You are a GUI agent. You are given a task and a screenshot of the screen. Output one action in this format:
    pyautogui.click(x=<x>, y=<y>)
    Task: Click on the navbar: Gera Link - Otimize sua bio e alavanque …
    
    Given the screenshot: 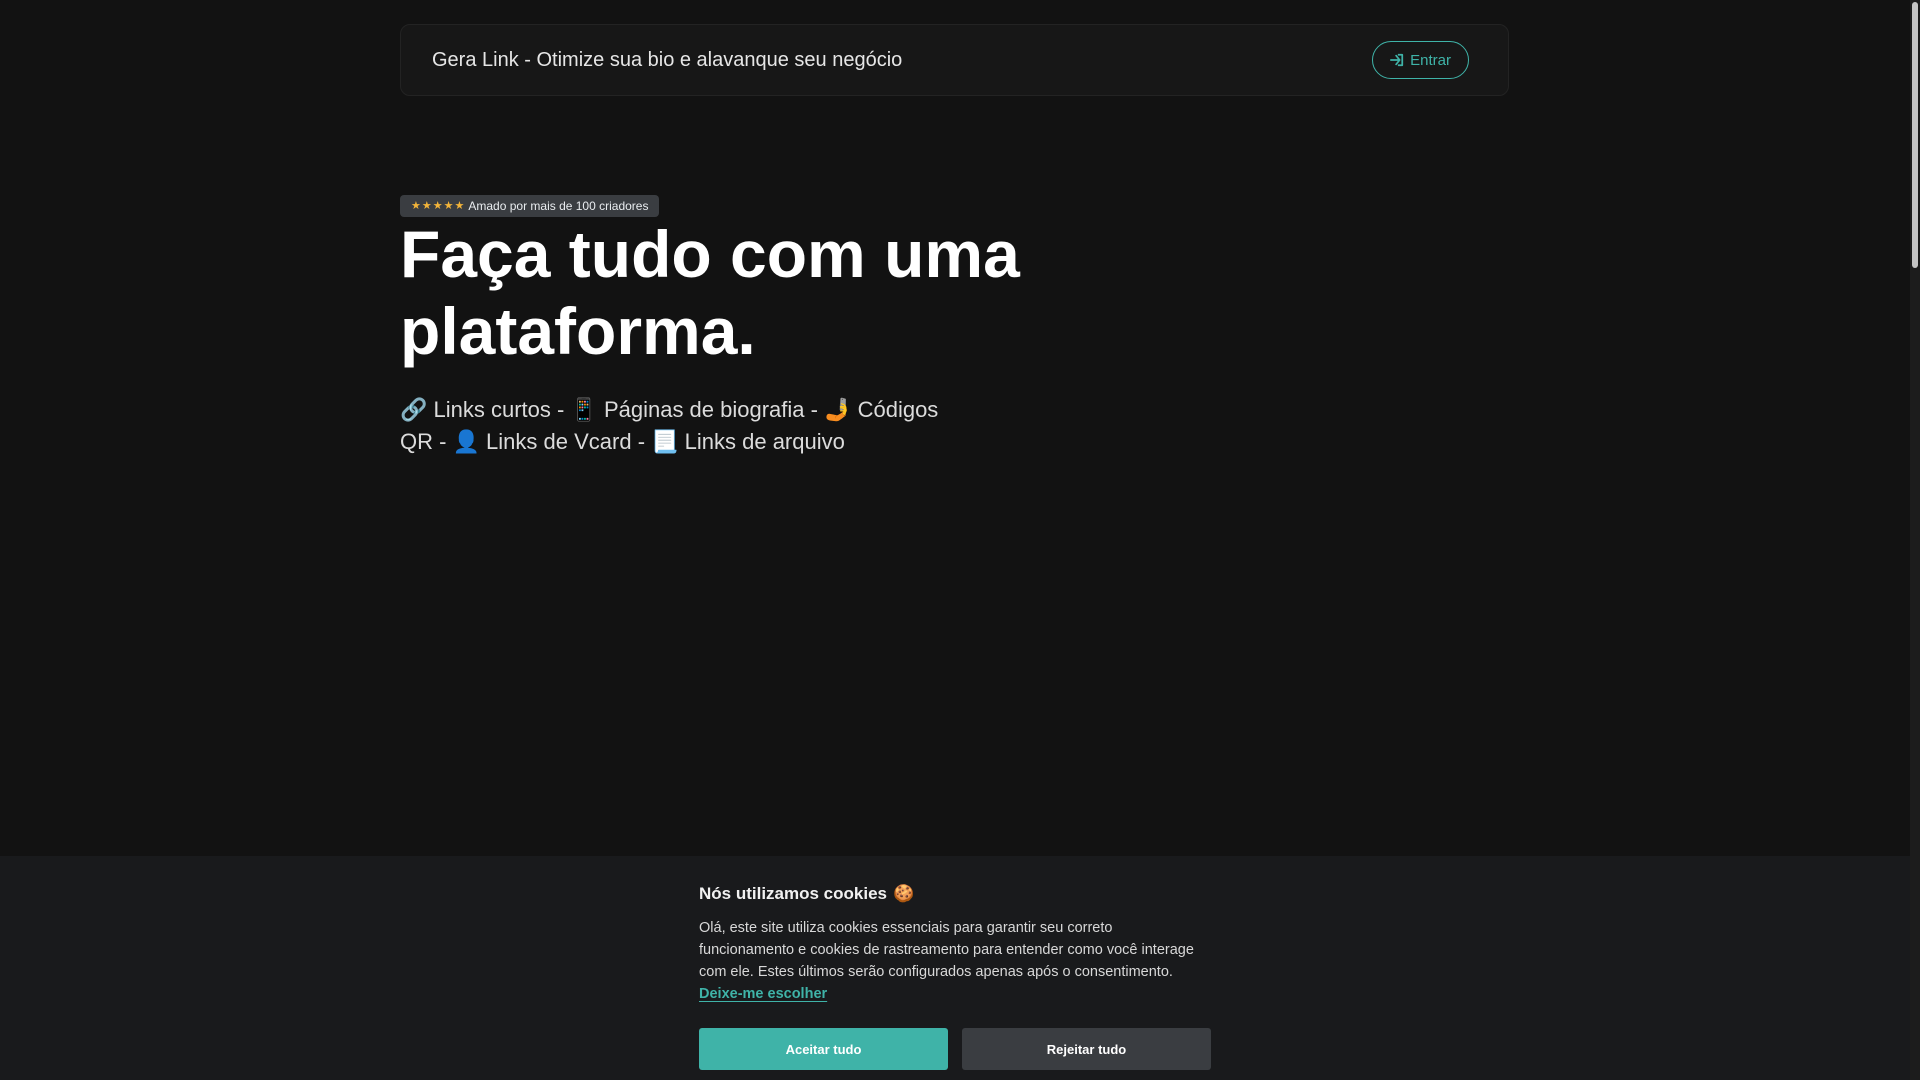 What is the action you would take?
    pyautogui.click(x=954, y=60)
    